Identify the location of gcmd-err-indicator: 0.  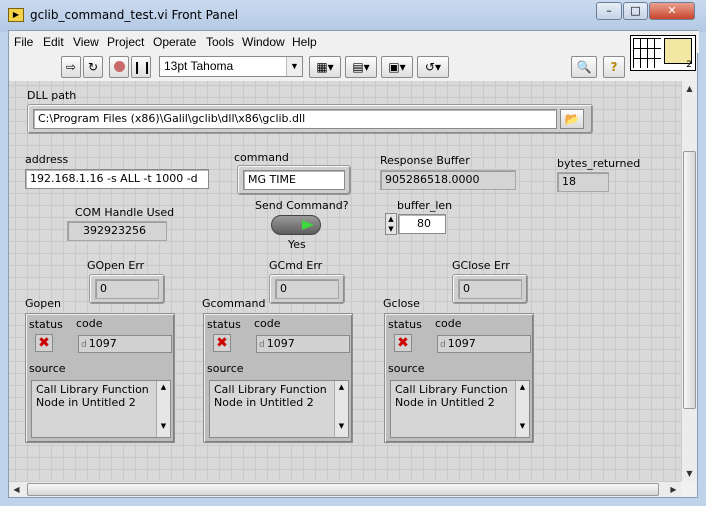
(307, 289).